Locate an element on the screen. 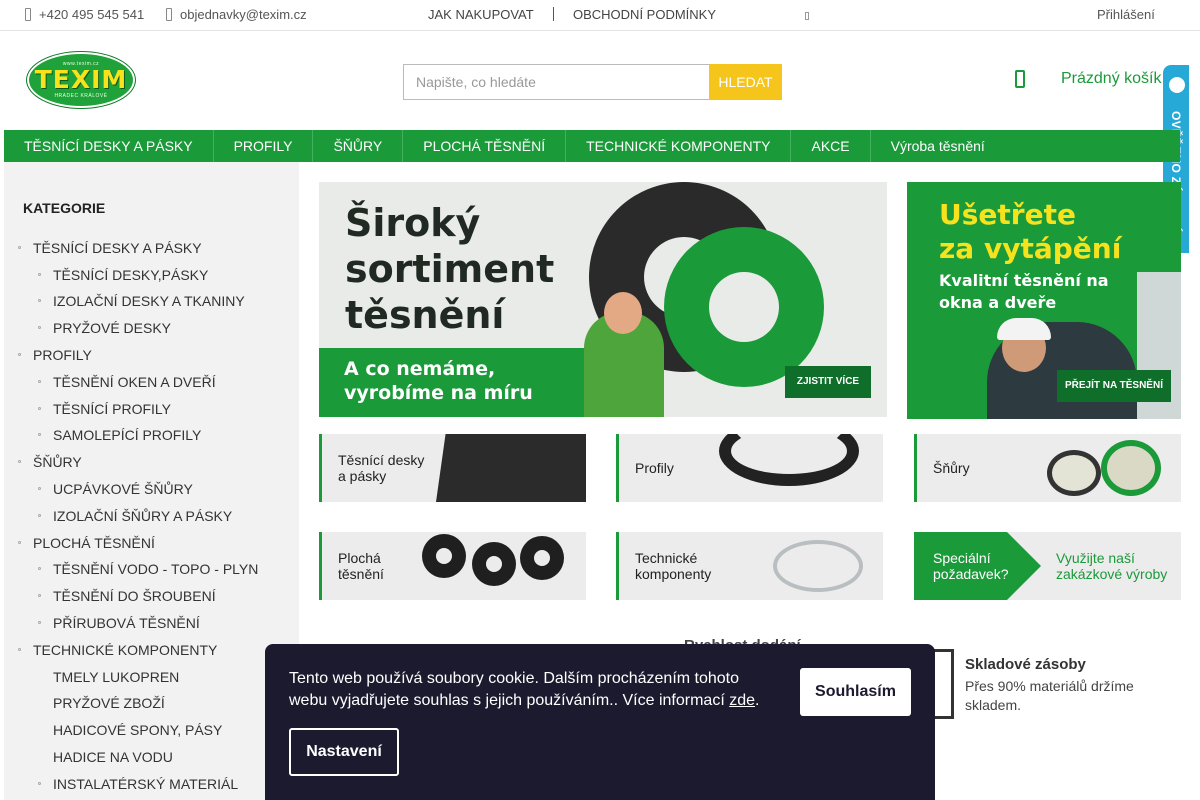 Image resolution: width=1200 pixels, height=800 pixels. nav-item-vyroba-tesneni: Výroba těsnění is located at coordinates (938, 146).